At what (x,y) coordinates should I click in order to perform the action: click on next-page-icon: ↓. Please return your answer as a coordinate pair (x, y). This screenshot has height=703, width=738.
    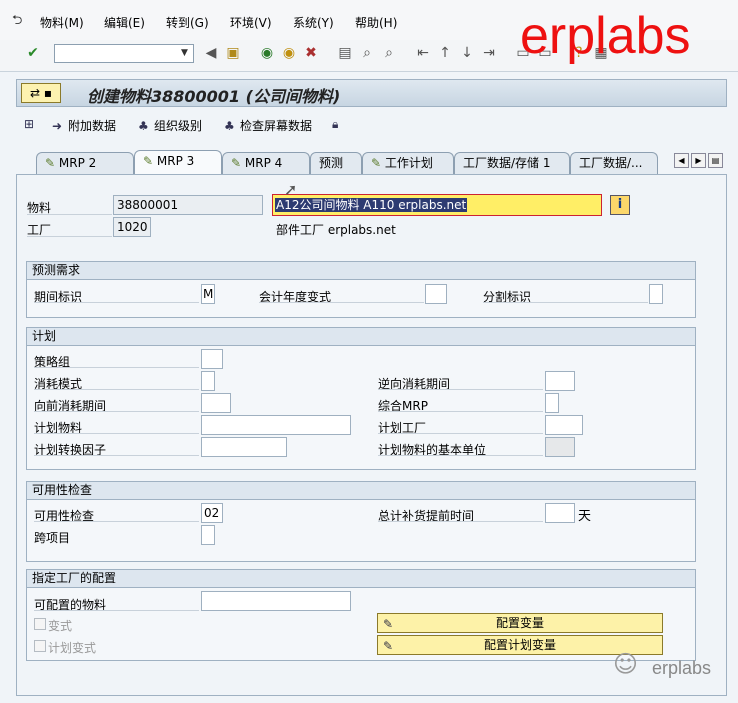
    Looking at the image, I should click on (467, 53).